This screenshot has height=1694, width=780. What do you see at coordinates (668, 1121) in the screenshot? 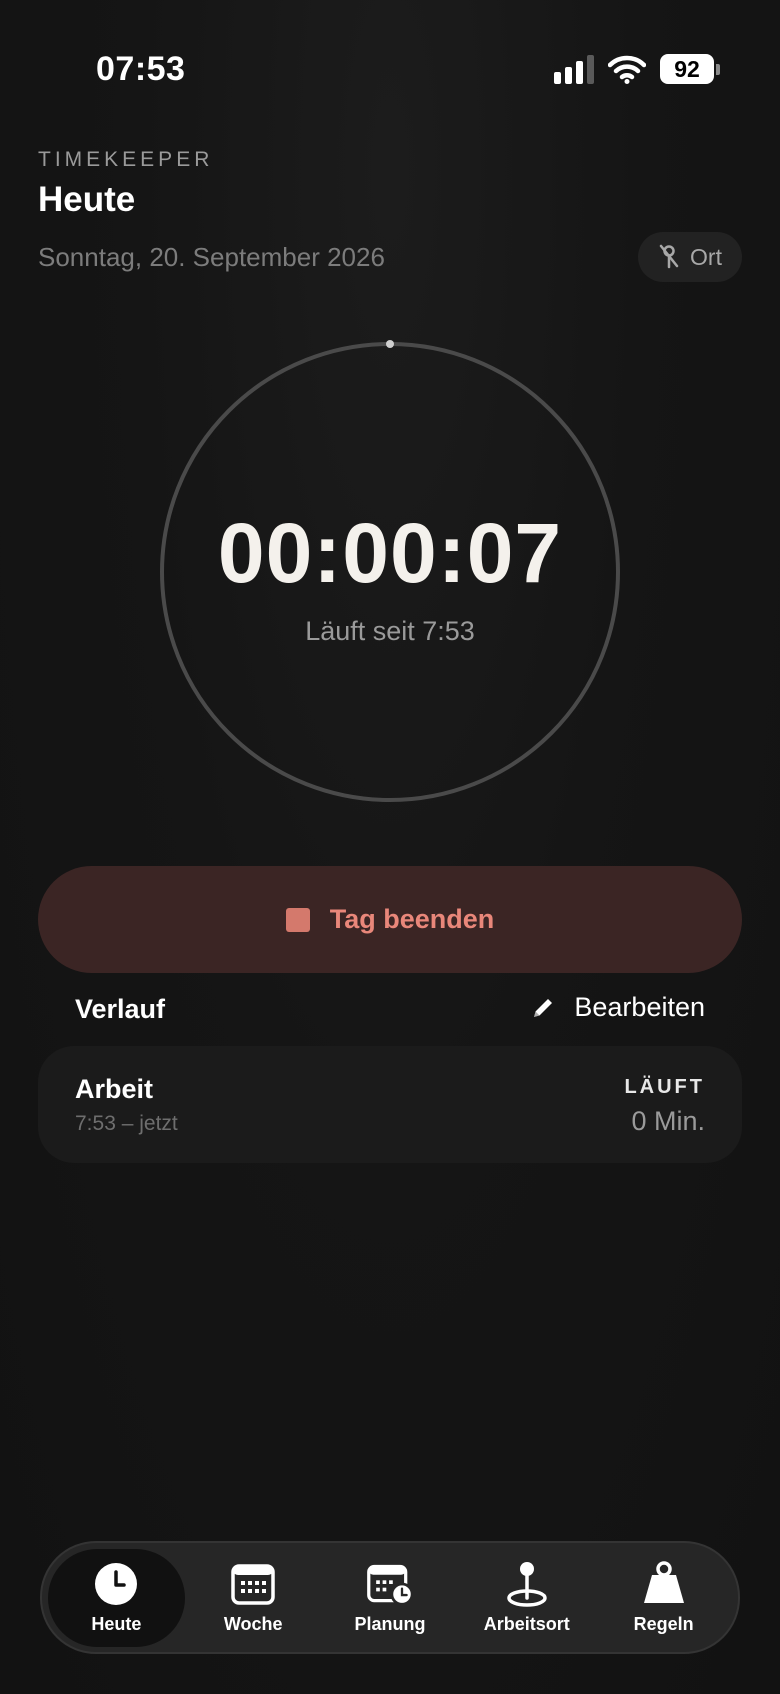
I see `entry-duration: 0 Min.` at bounding box center [668, 1121].